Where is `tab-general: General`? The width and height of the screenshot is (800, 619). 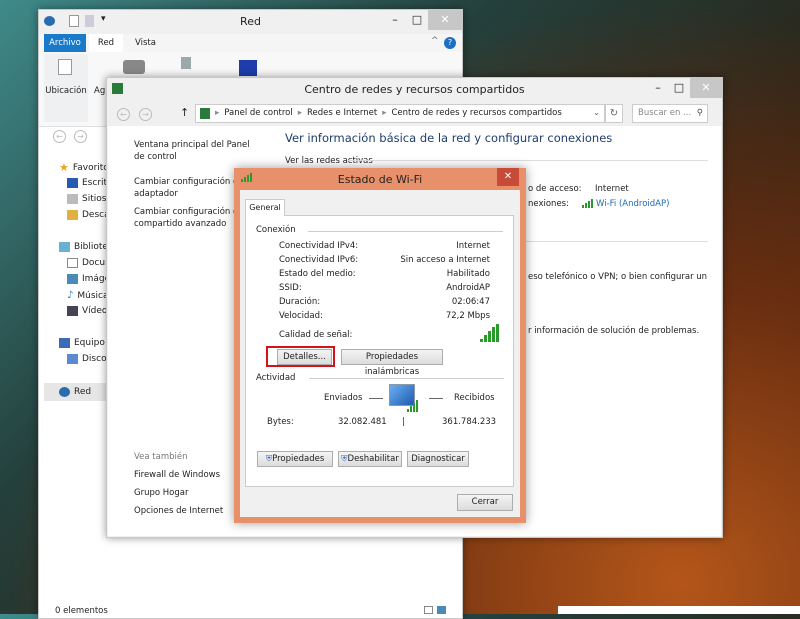
tab-general: General is located at coordinates (265, 207).